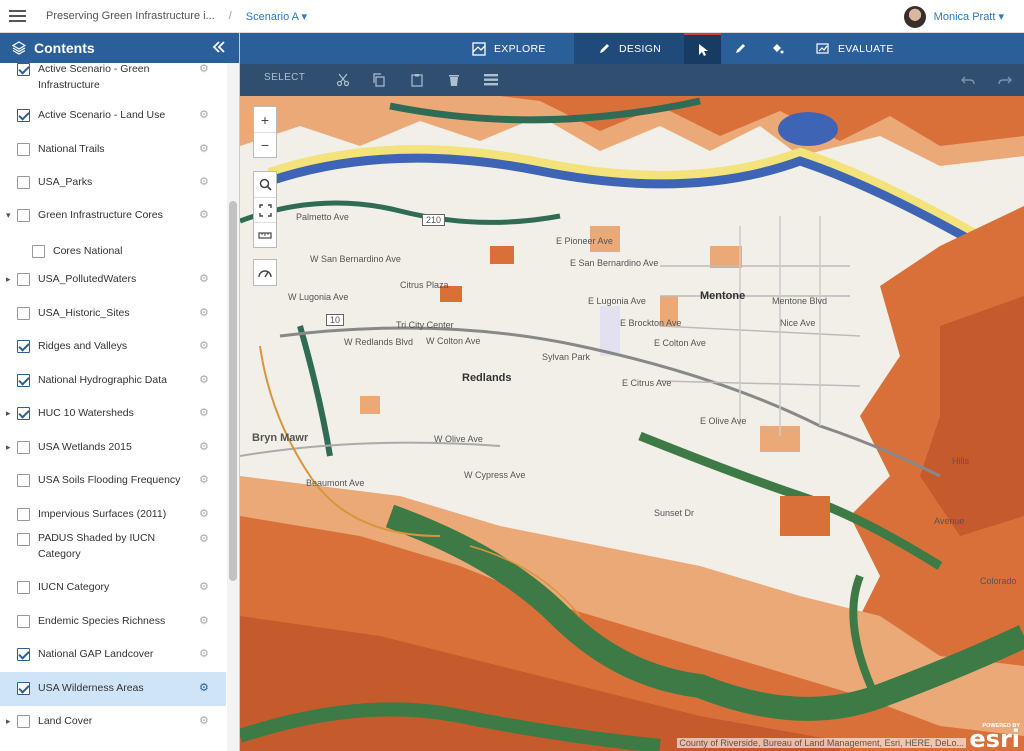  What do you see at coordinates (113, 413) in the screenshot?
I see `layer-item: ▸ HUC 10 Watersheds ⚙` at bounding box center [113, 413].